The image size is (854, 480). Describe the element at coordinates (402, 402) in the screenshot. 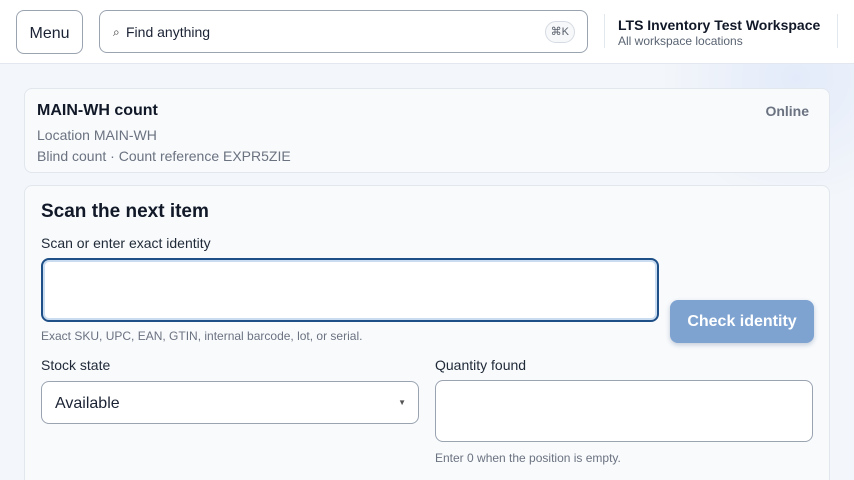

I see `chevron-down-icon: ▼` at that location.